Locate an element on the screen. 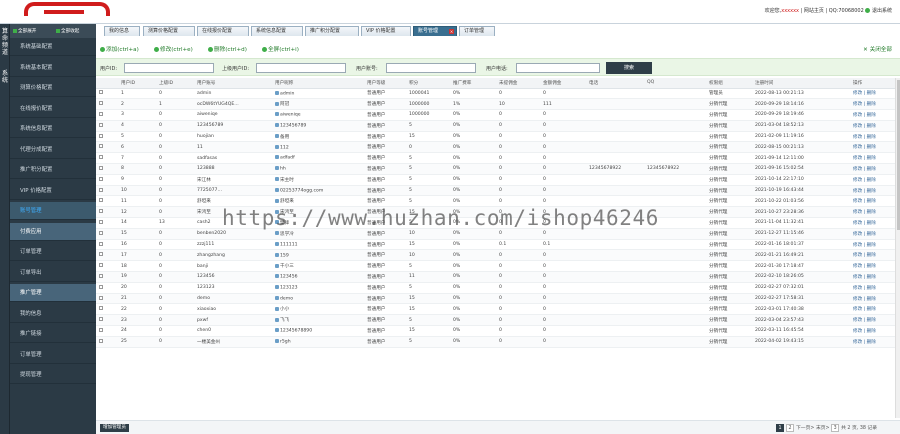  column-header: 用户昵称 is located at coordinates (318, 83).